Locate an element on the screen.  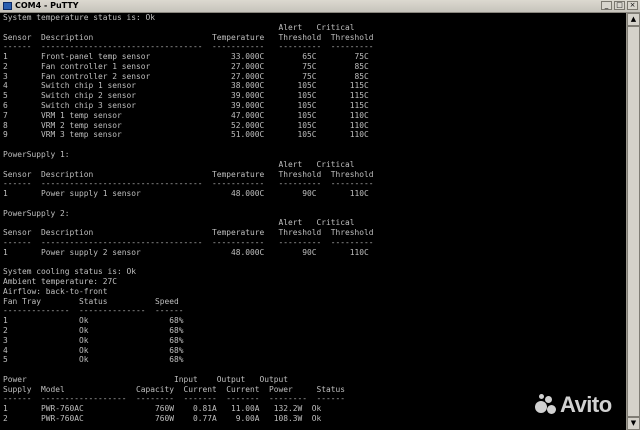
terminal-line: 1 PWR-760AC 760W 0.81A 11.00A 132.2W Ok is located at coordinates (162, 409).